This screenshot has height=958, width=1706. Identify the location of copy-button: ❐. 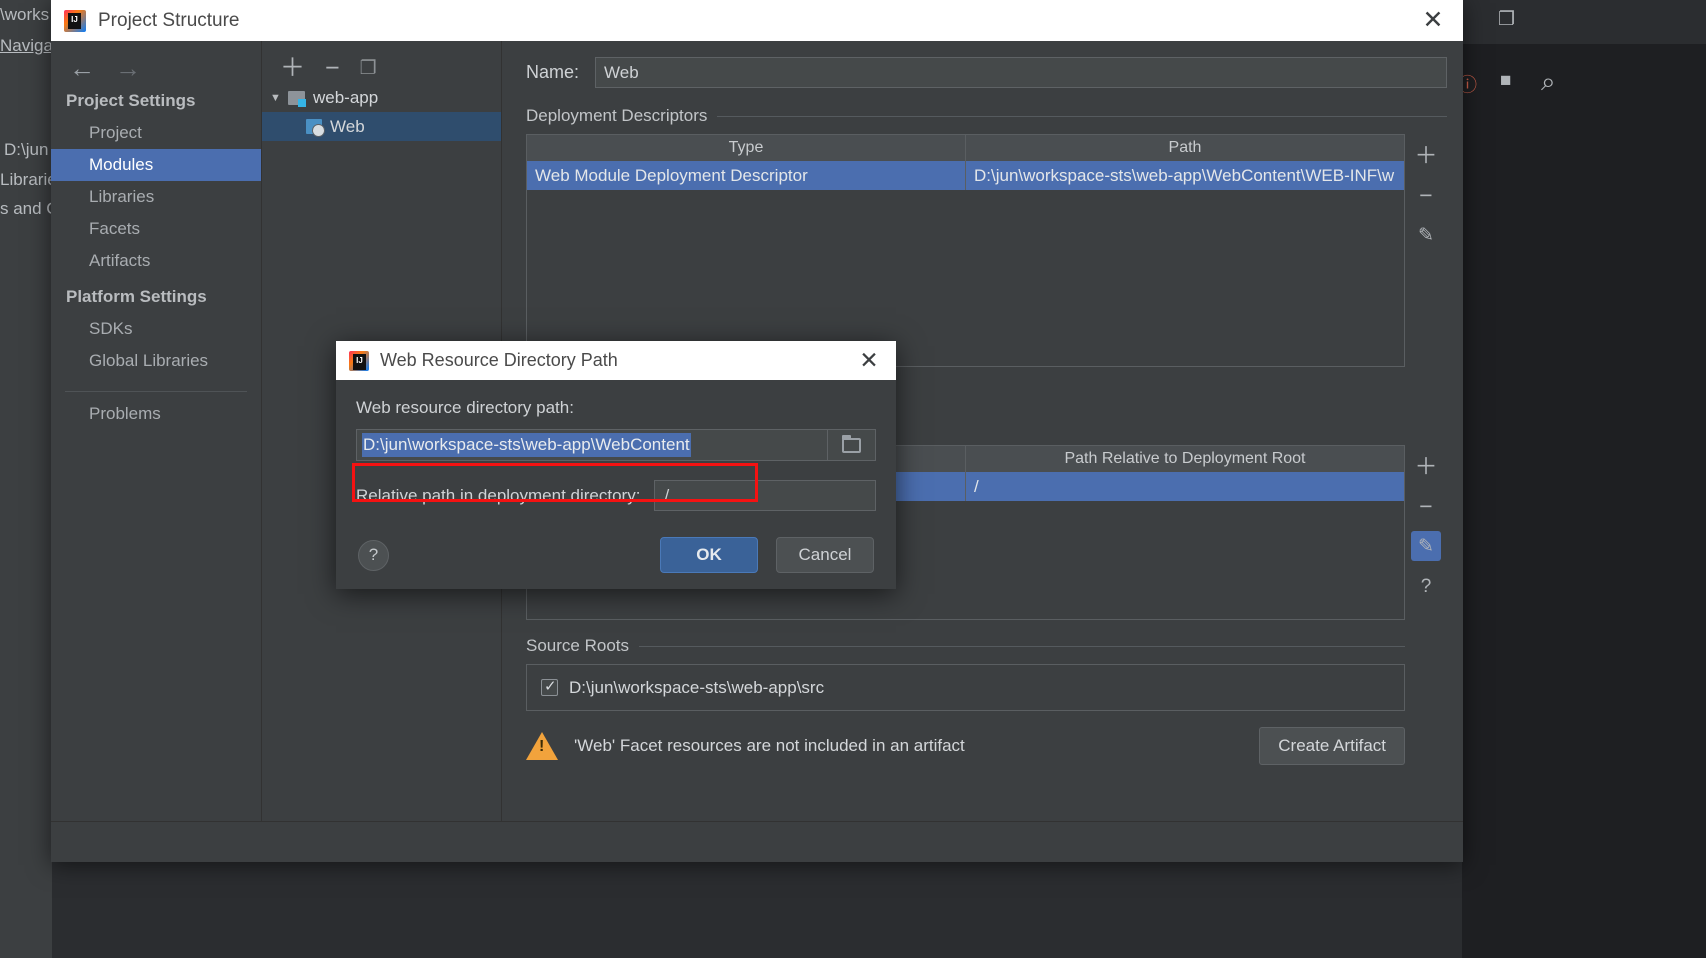
(368, 68).